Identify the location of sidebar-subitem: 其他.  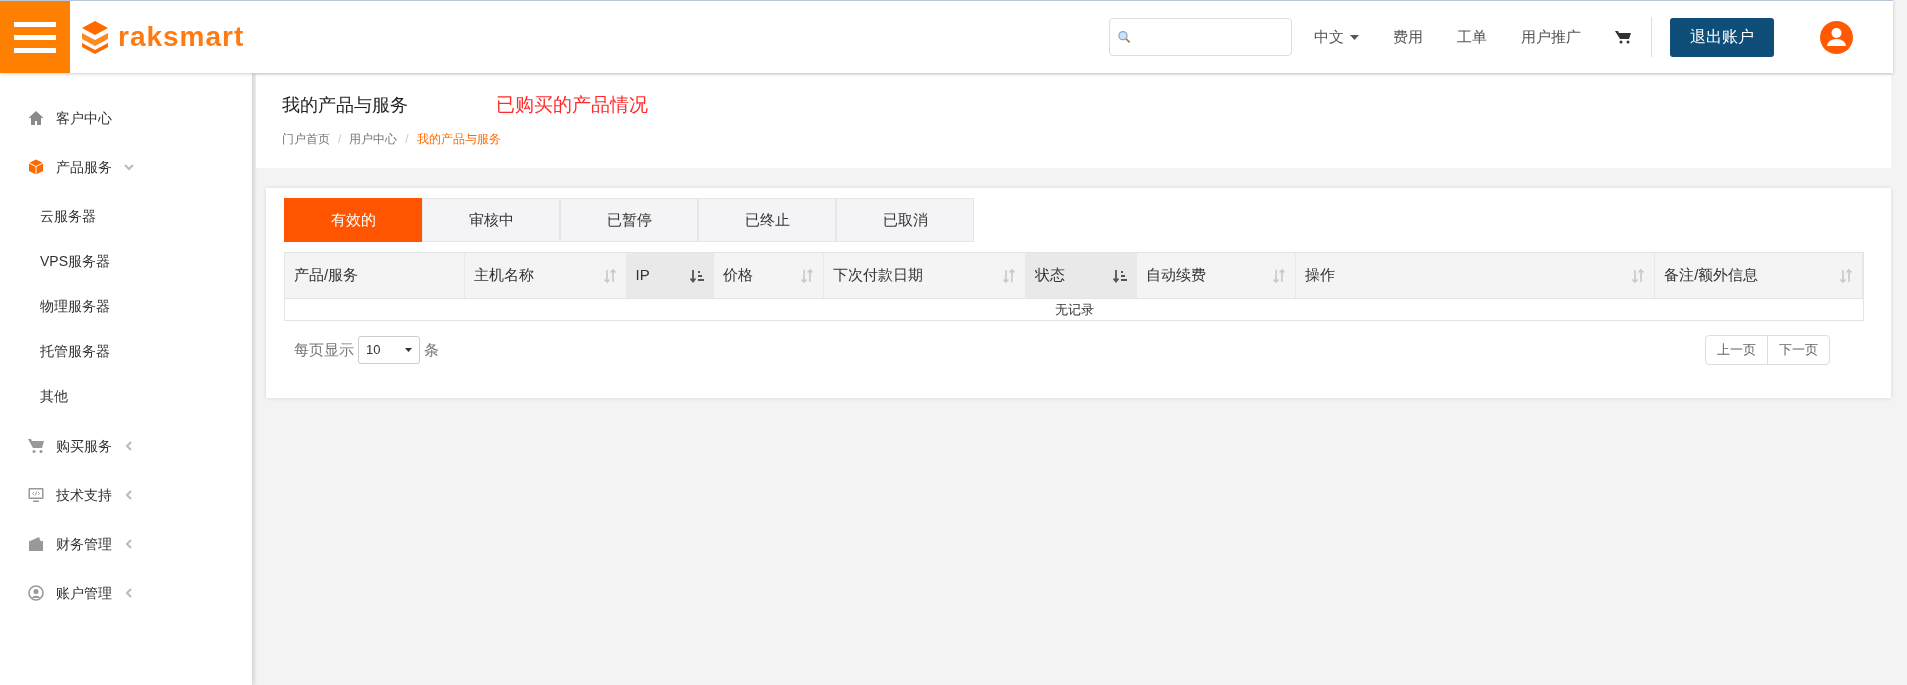
(126, 396).